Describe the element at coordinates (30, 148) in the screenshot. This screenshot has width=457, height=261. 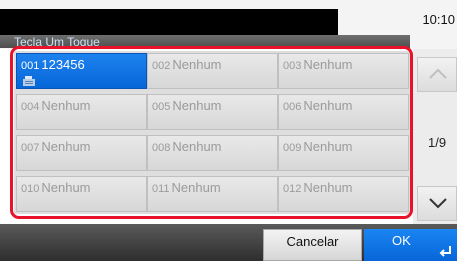
I see `key-number: 007` at that location.